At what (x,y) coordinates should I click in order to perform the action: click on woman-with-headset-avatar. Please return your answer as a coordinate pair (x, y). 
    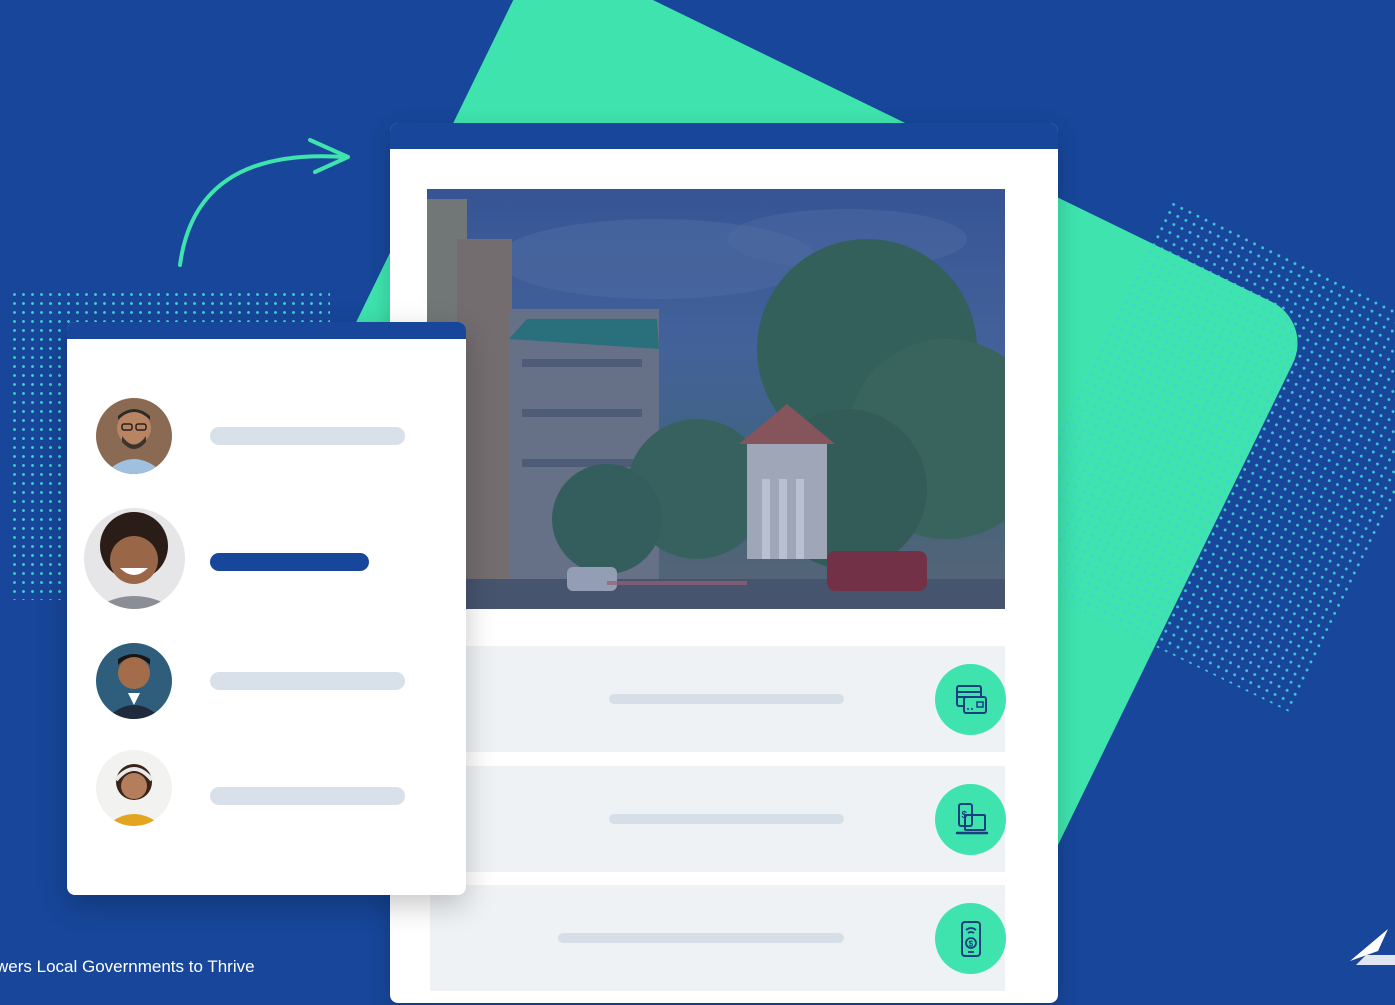
    Looking at the image, I should click on (134, 788).